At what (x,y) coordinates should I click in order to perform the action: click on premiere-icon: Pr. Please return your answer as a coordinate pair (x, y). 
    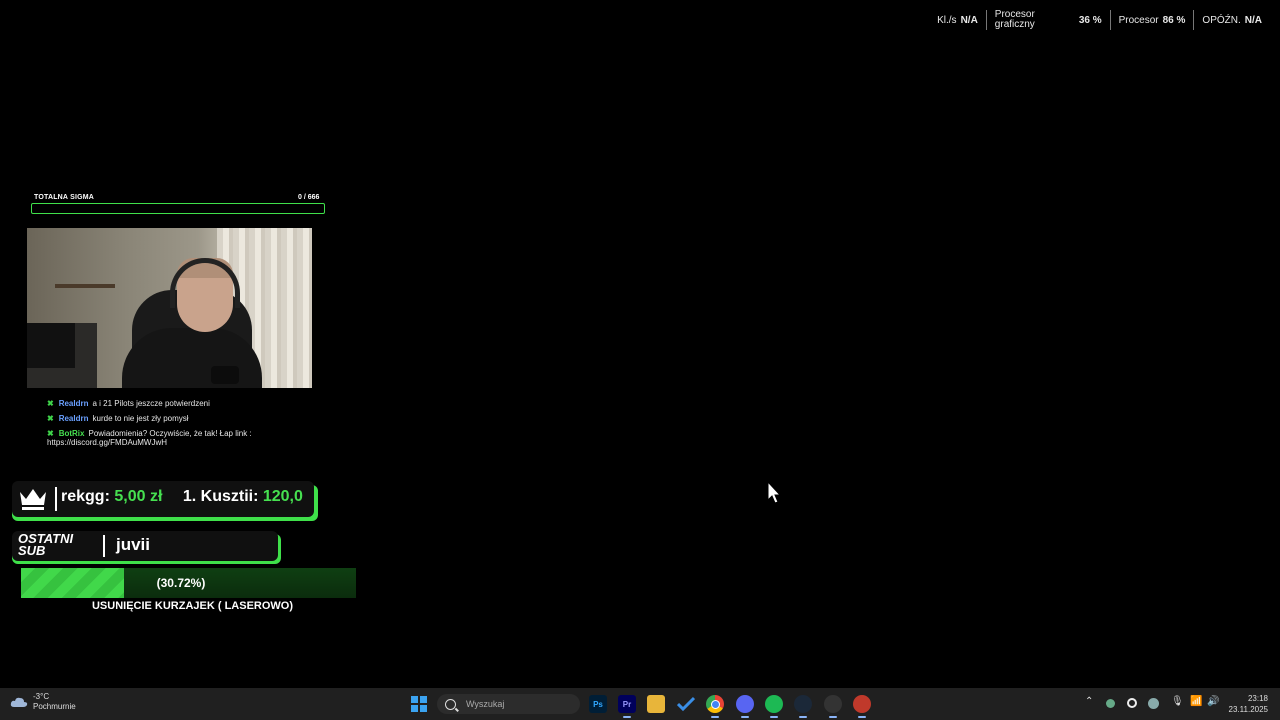
    Looking at the image, I should click on (627, 706).